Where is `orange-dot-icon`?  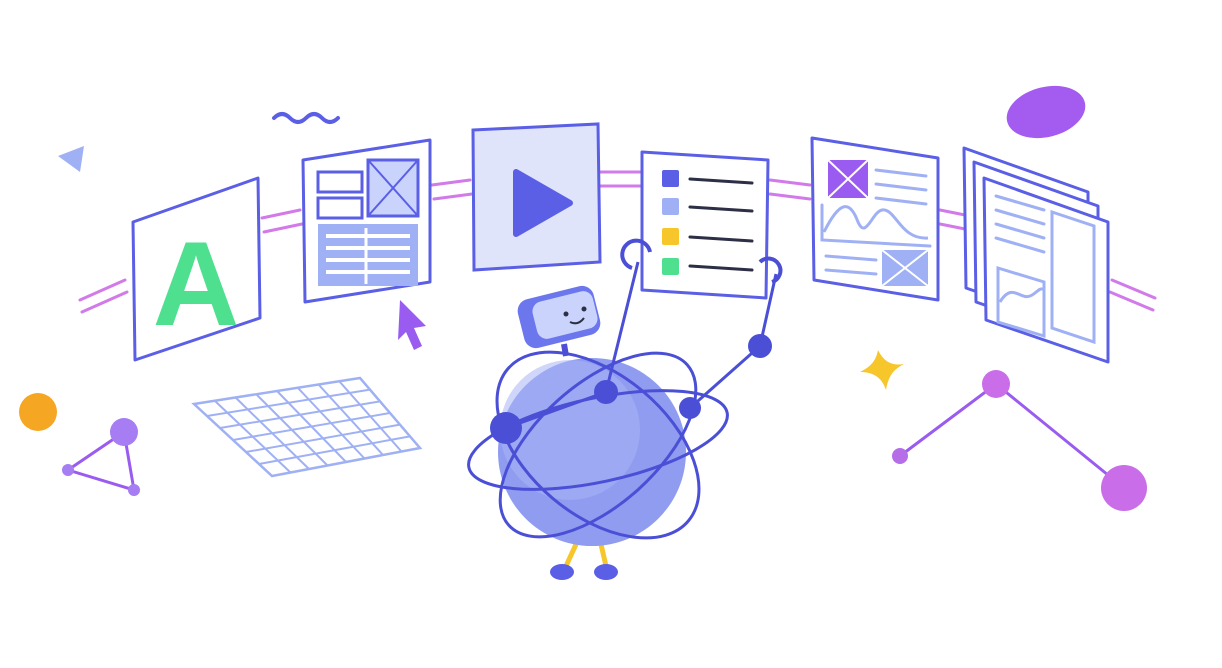 orange-dot-icon is located at coordinates (38, 412).